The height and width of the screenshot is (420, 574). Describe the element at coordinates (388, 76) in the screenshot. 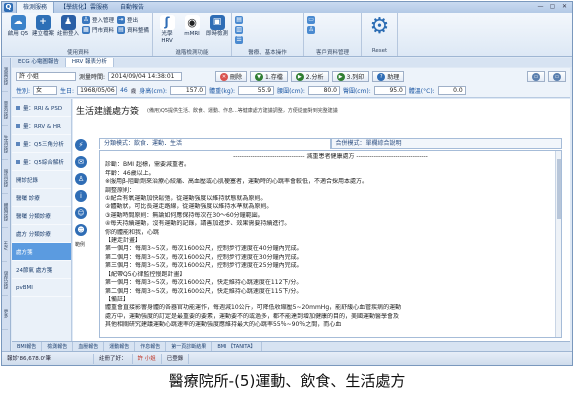

I see `assistant-button: ? 助理` at that location.